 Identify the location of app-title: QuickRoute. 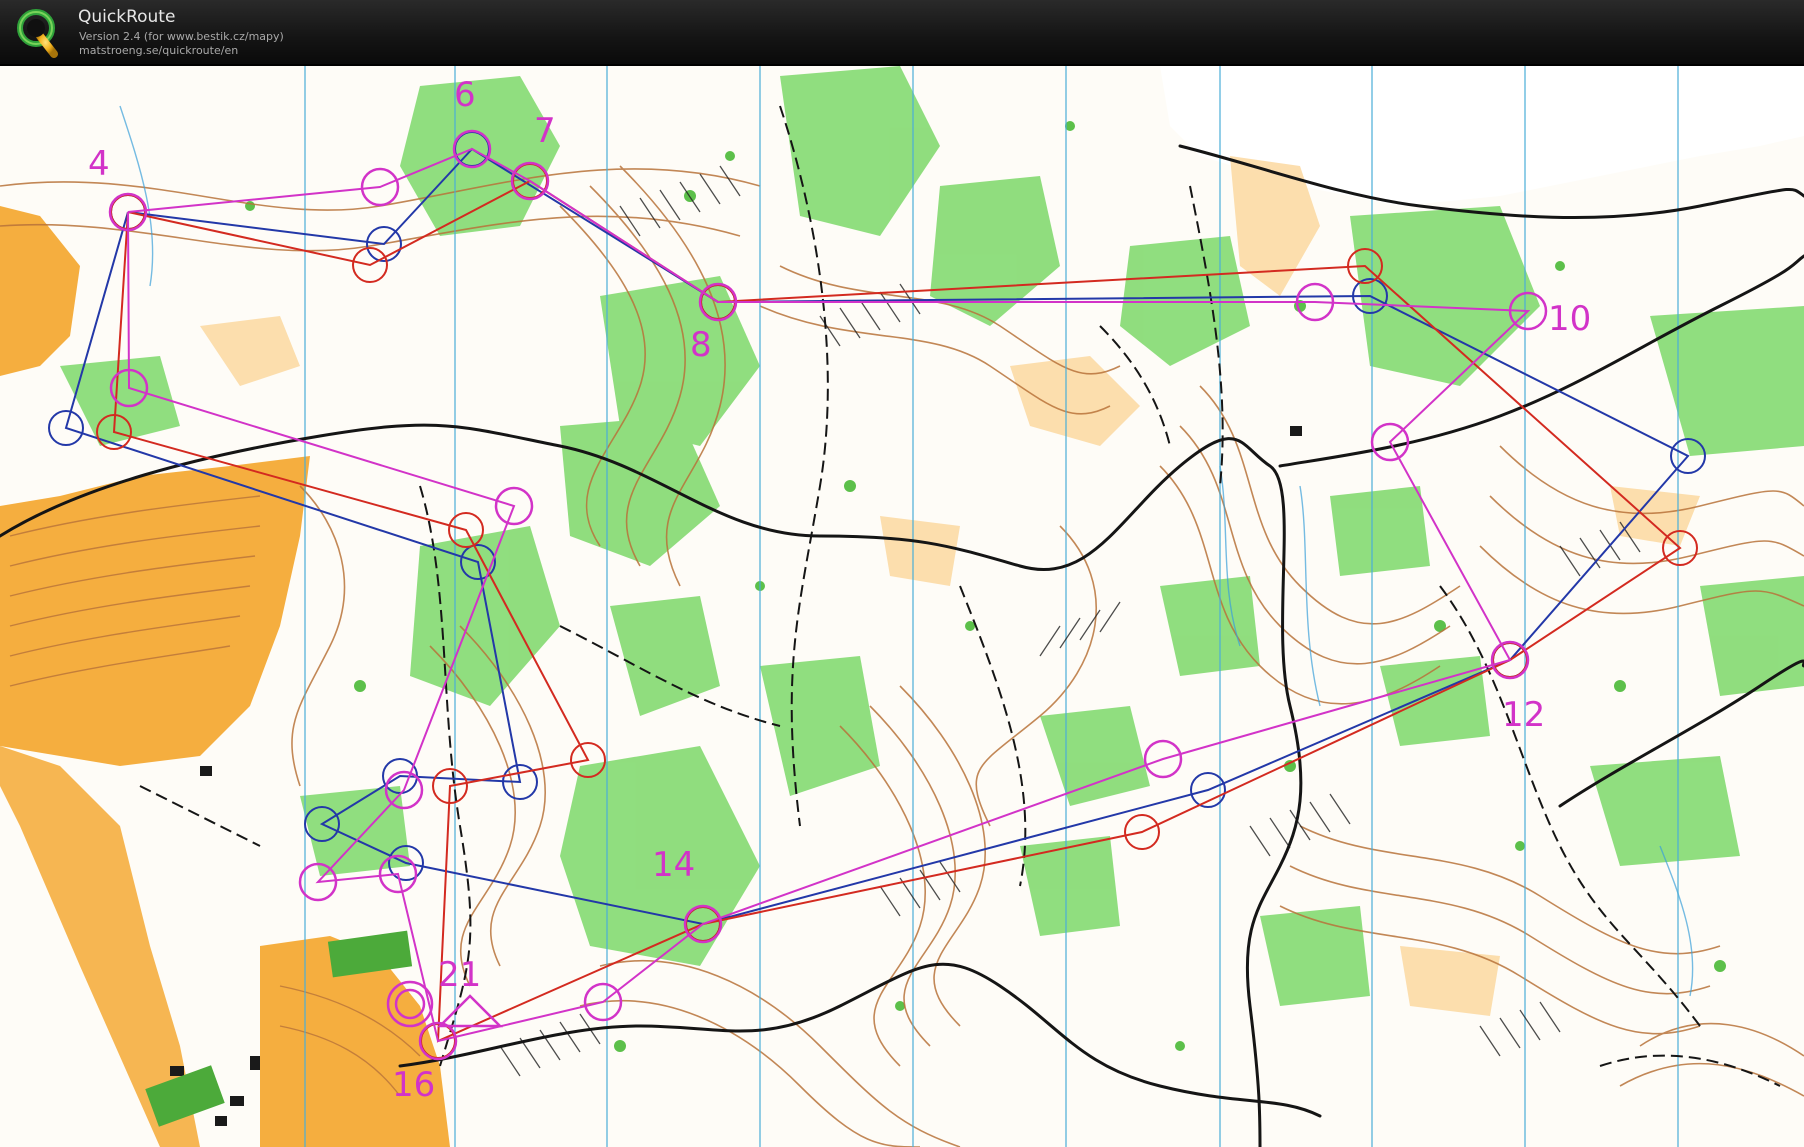
(127, 17).